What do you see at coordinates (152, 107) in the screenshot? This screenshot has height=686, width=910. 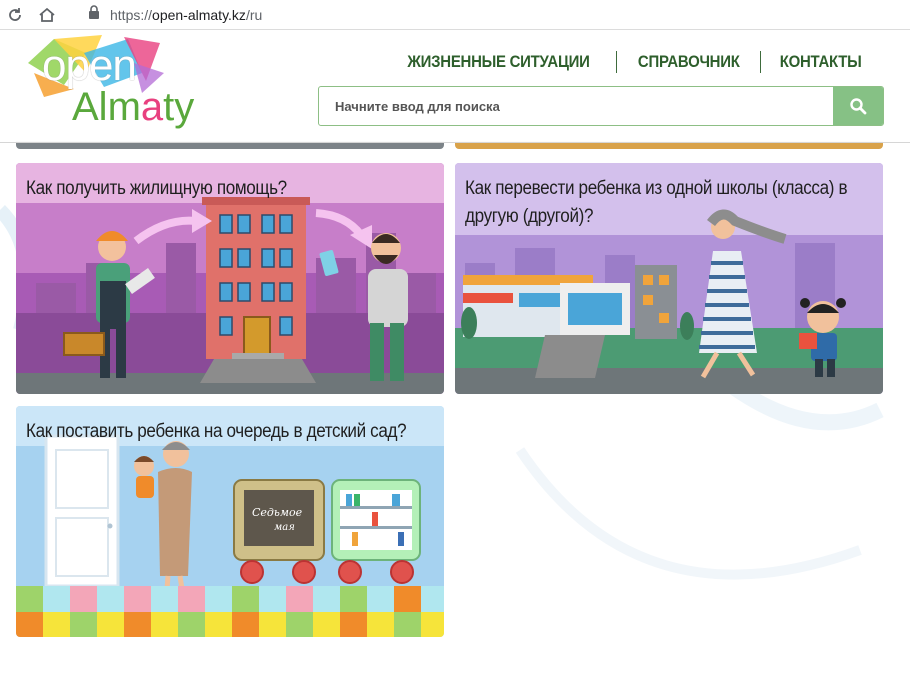 I see `logo-almaty-accent: a` at bounding box center [152, 107].